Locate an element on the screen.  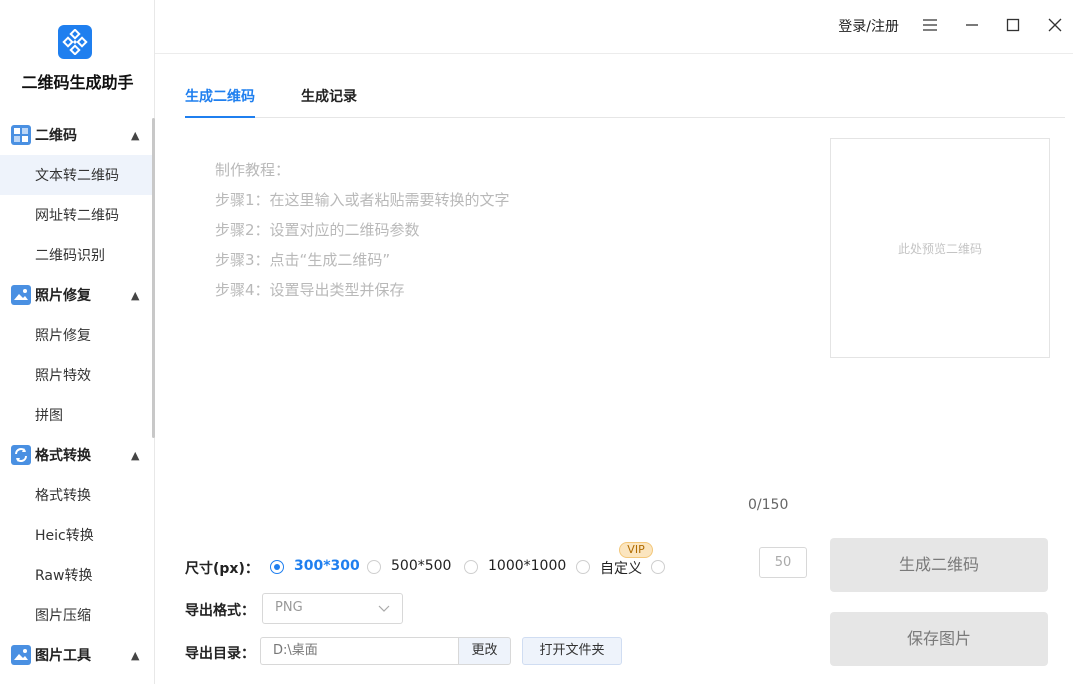
sidebar-group-photo-repair: 照片修复 ▲ is located at coordinates (76, 295).